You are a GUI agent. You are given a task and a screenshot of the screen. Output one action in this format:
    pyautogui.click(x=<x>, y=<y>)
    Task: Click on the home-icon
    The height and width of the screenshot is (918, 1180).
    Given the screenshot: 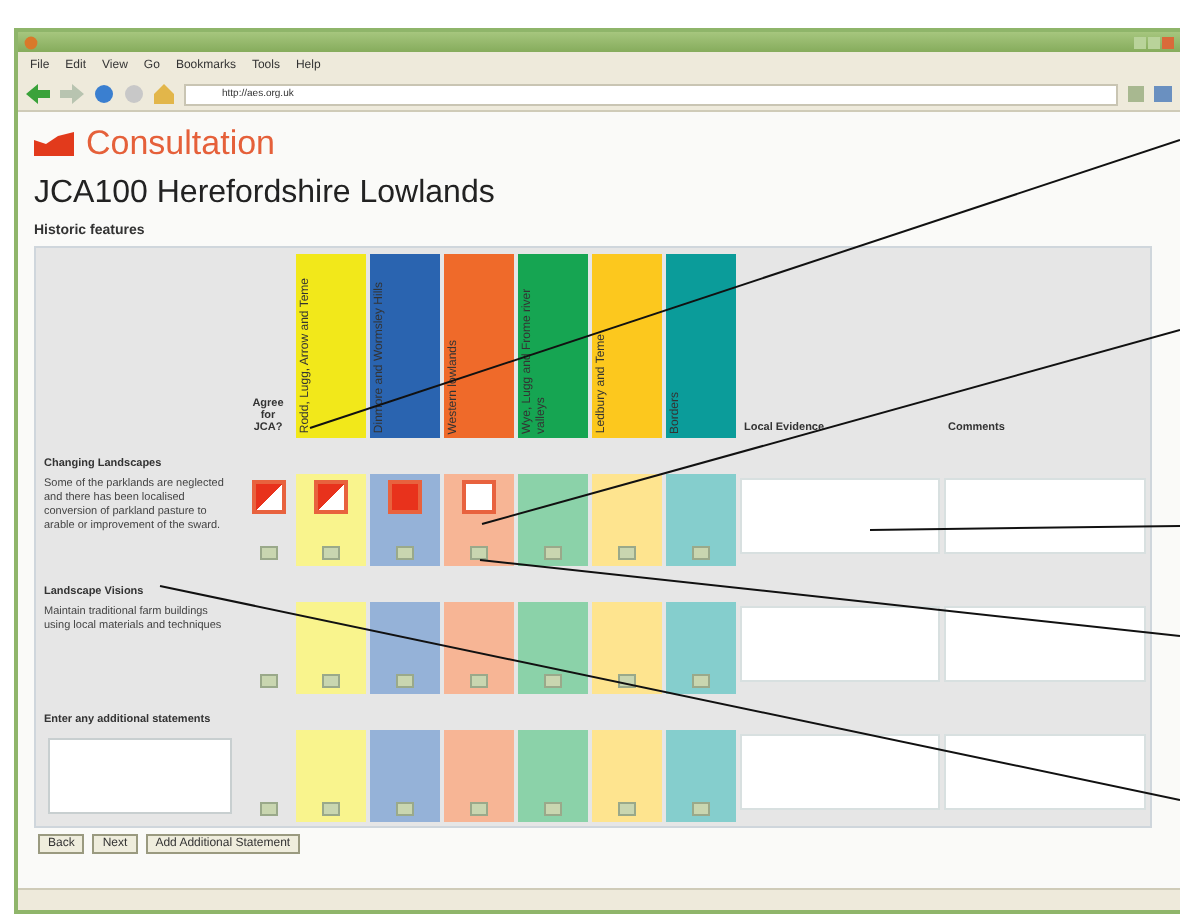 What is the action you would take?
    pyautogui.click(x=164, y=94)
    